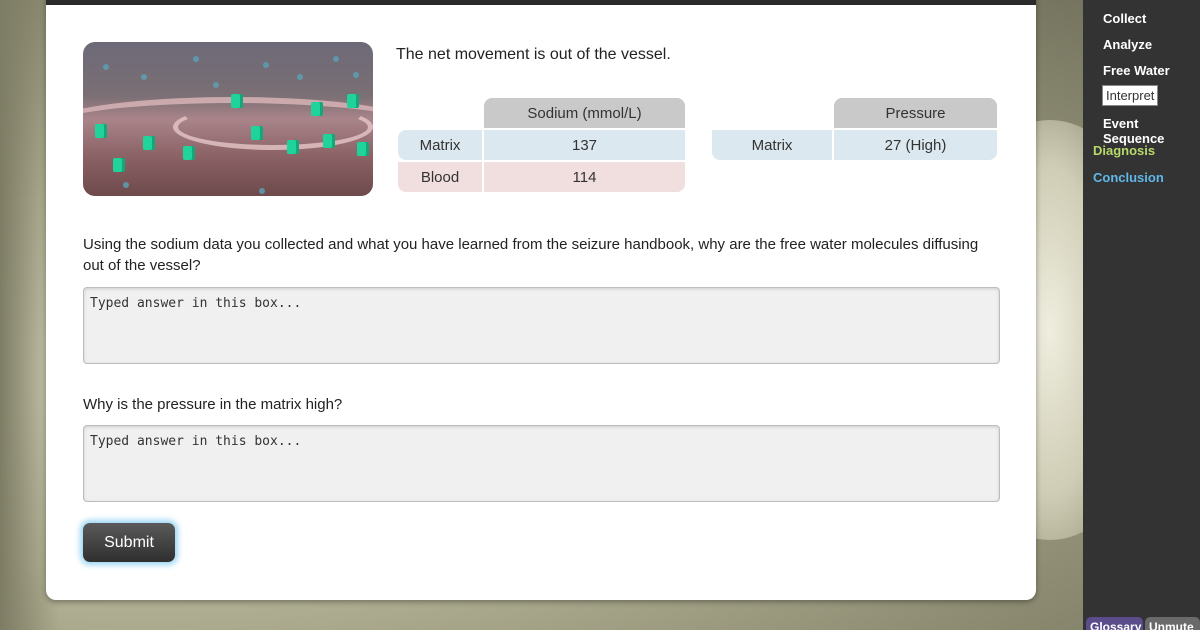 The image size is (1200, 630). Describe the element at coordinates (584, 145) in the screenshot. I see `sodium-matrix-value: 137` at that location.